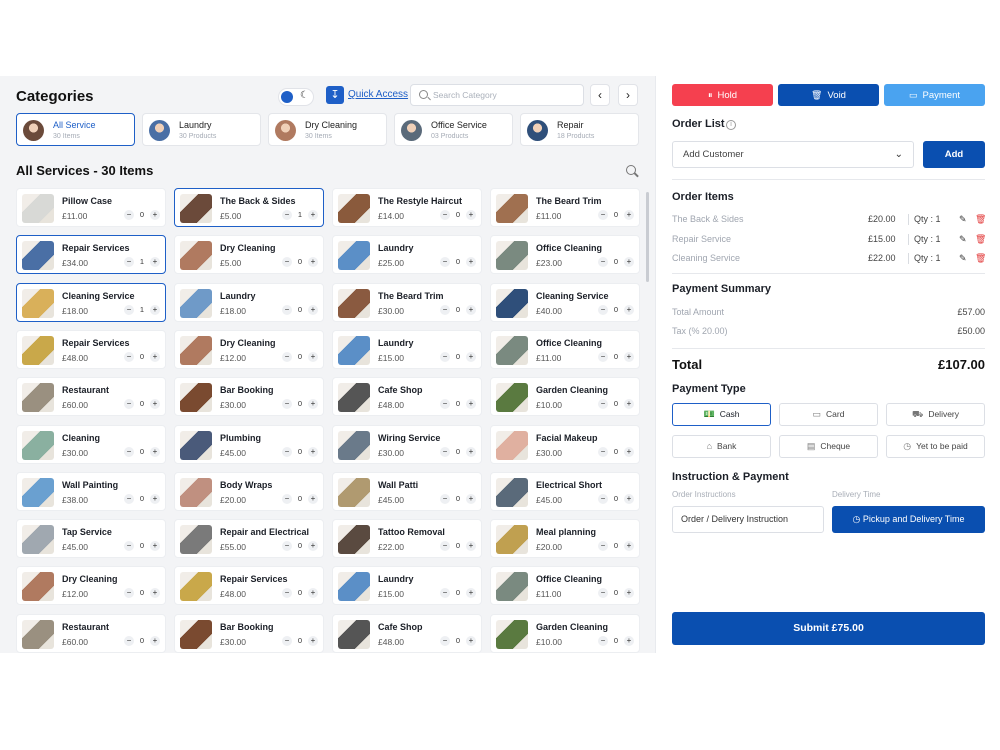 This screenshot has height=750, width=1000. I want to click on scrollbar, so click(647, 237).